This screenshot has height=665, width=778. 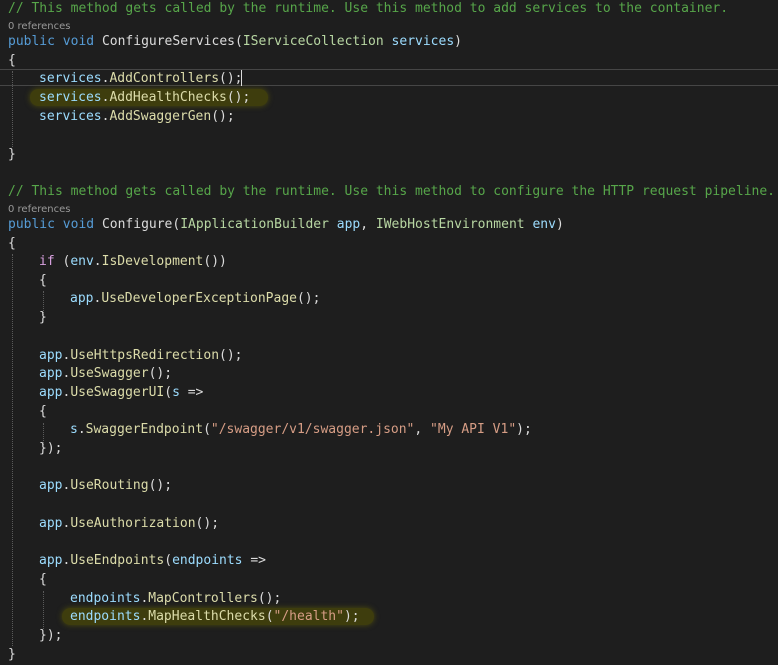 I want to click on punct: (, so click(x=239, y=41).